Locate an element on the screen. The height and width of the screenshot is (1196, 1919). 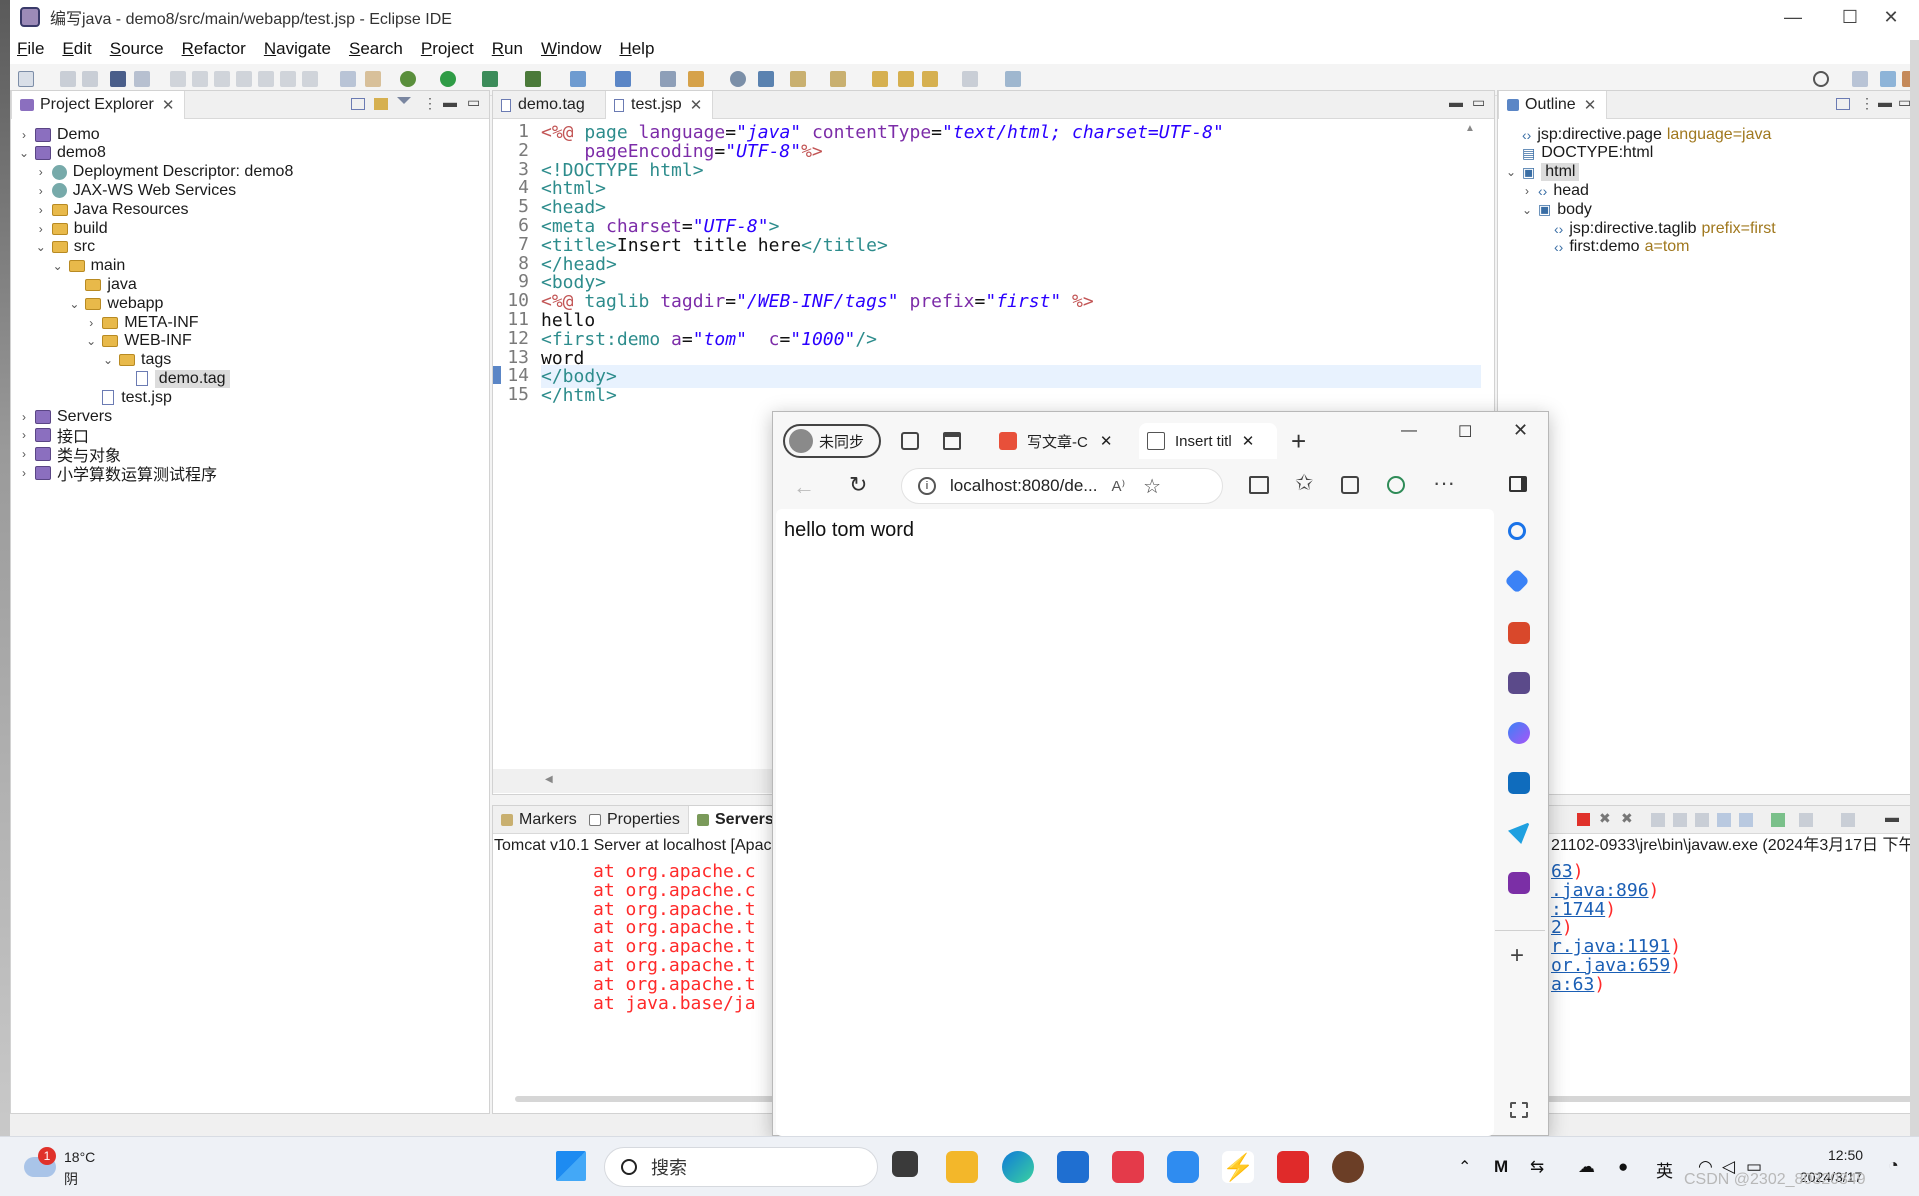
resume-icon is located at coordinates (178, 79).